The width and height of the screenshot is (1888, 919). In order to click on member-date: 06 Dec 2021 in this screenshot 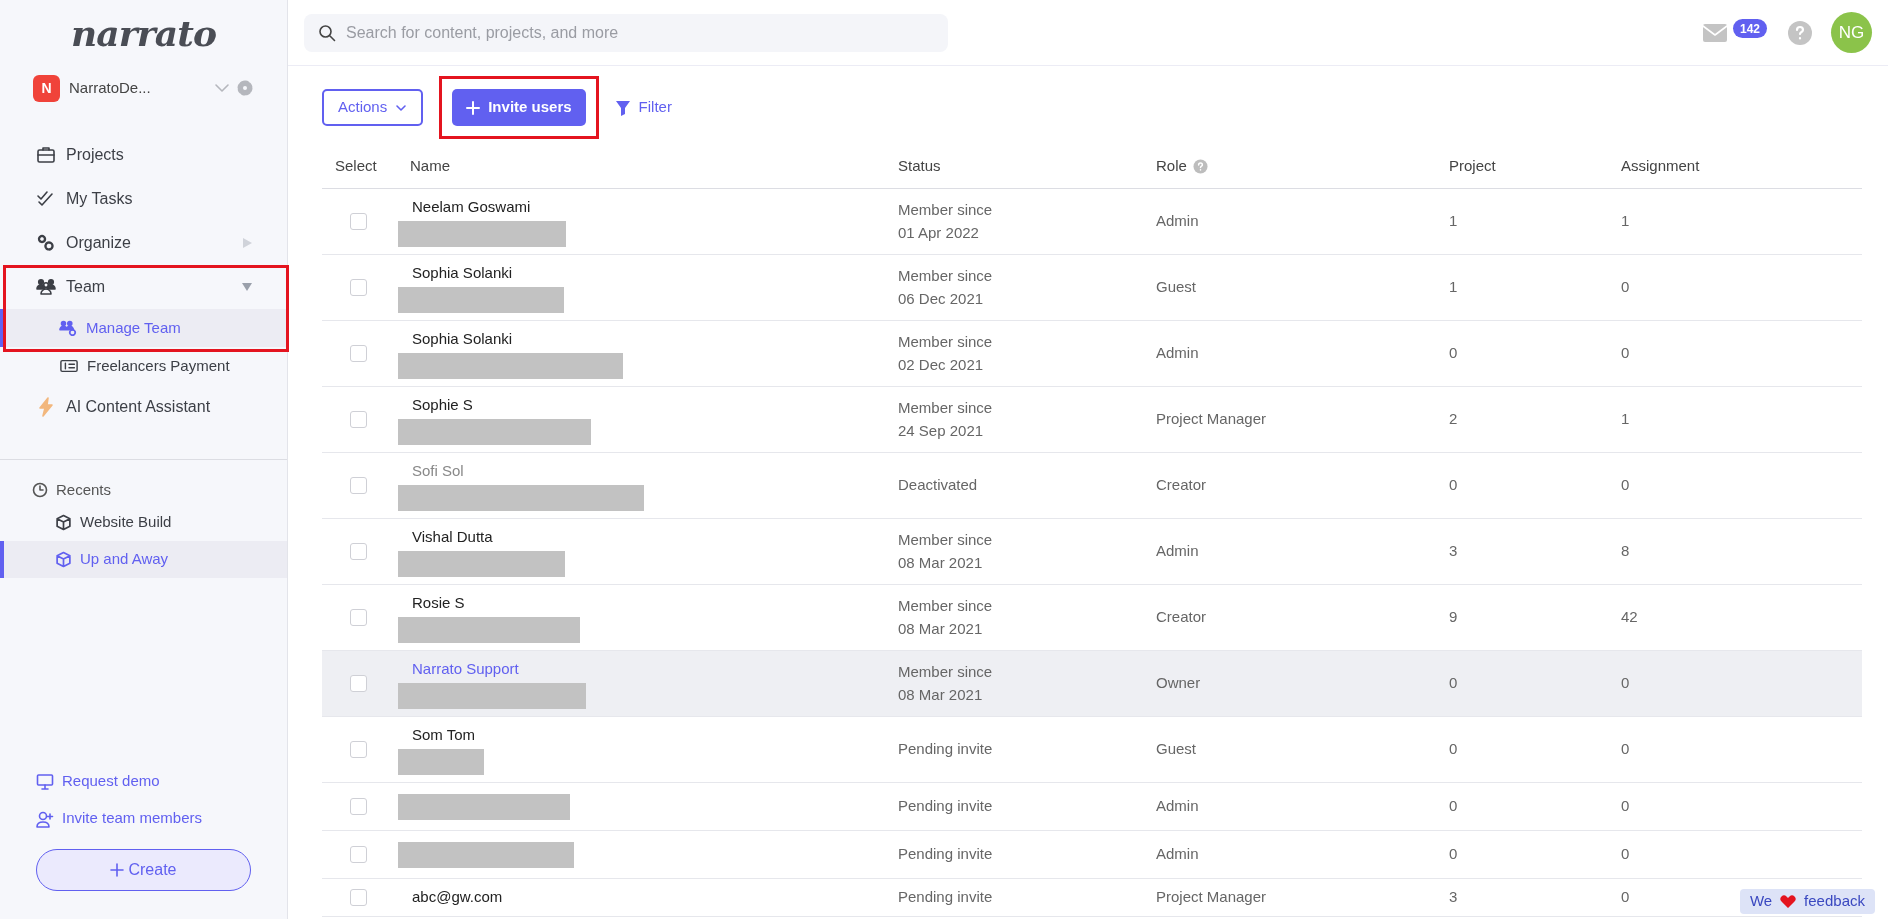, I will do `click(941, 298)`.